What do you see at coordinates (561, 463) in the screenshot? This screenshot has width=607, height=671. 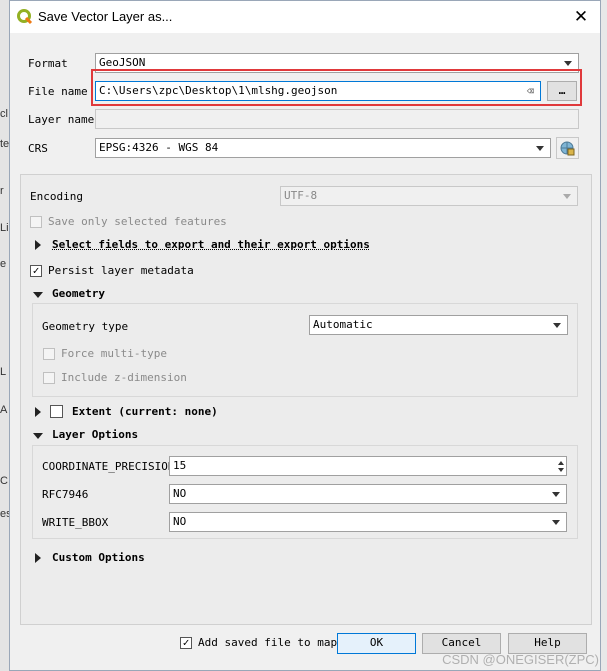 I see `spin-up-icon` at bounding box center [561, 463].